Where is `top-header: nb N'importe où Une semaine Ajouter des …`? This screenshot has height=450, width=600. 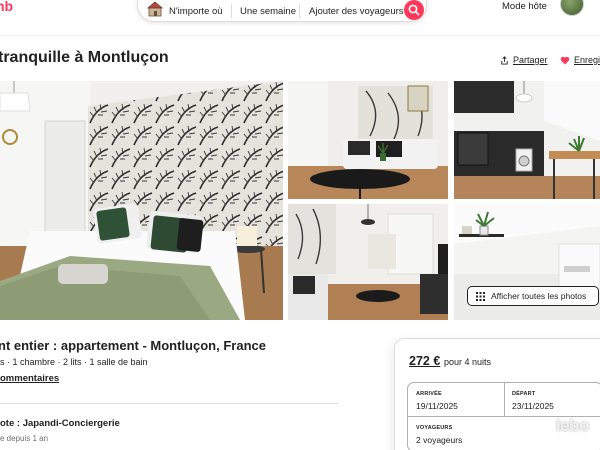
top-header: nb N'importe où Une semaine Ajouter des … is located at coordinates (300, 15).